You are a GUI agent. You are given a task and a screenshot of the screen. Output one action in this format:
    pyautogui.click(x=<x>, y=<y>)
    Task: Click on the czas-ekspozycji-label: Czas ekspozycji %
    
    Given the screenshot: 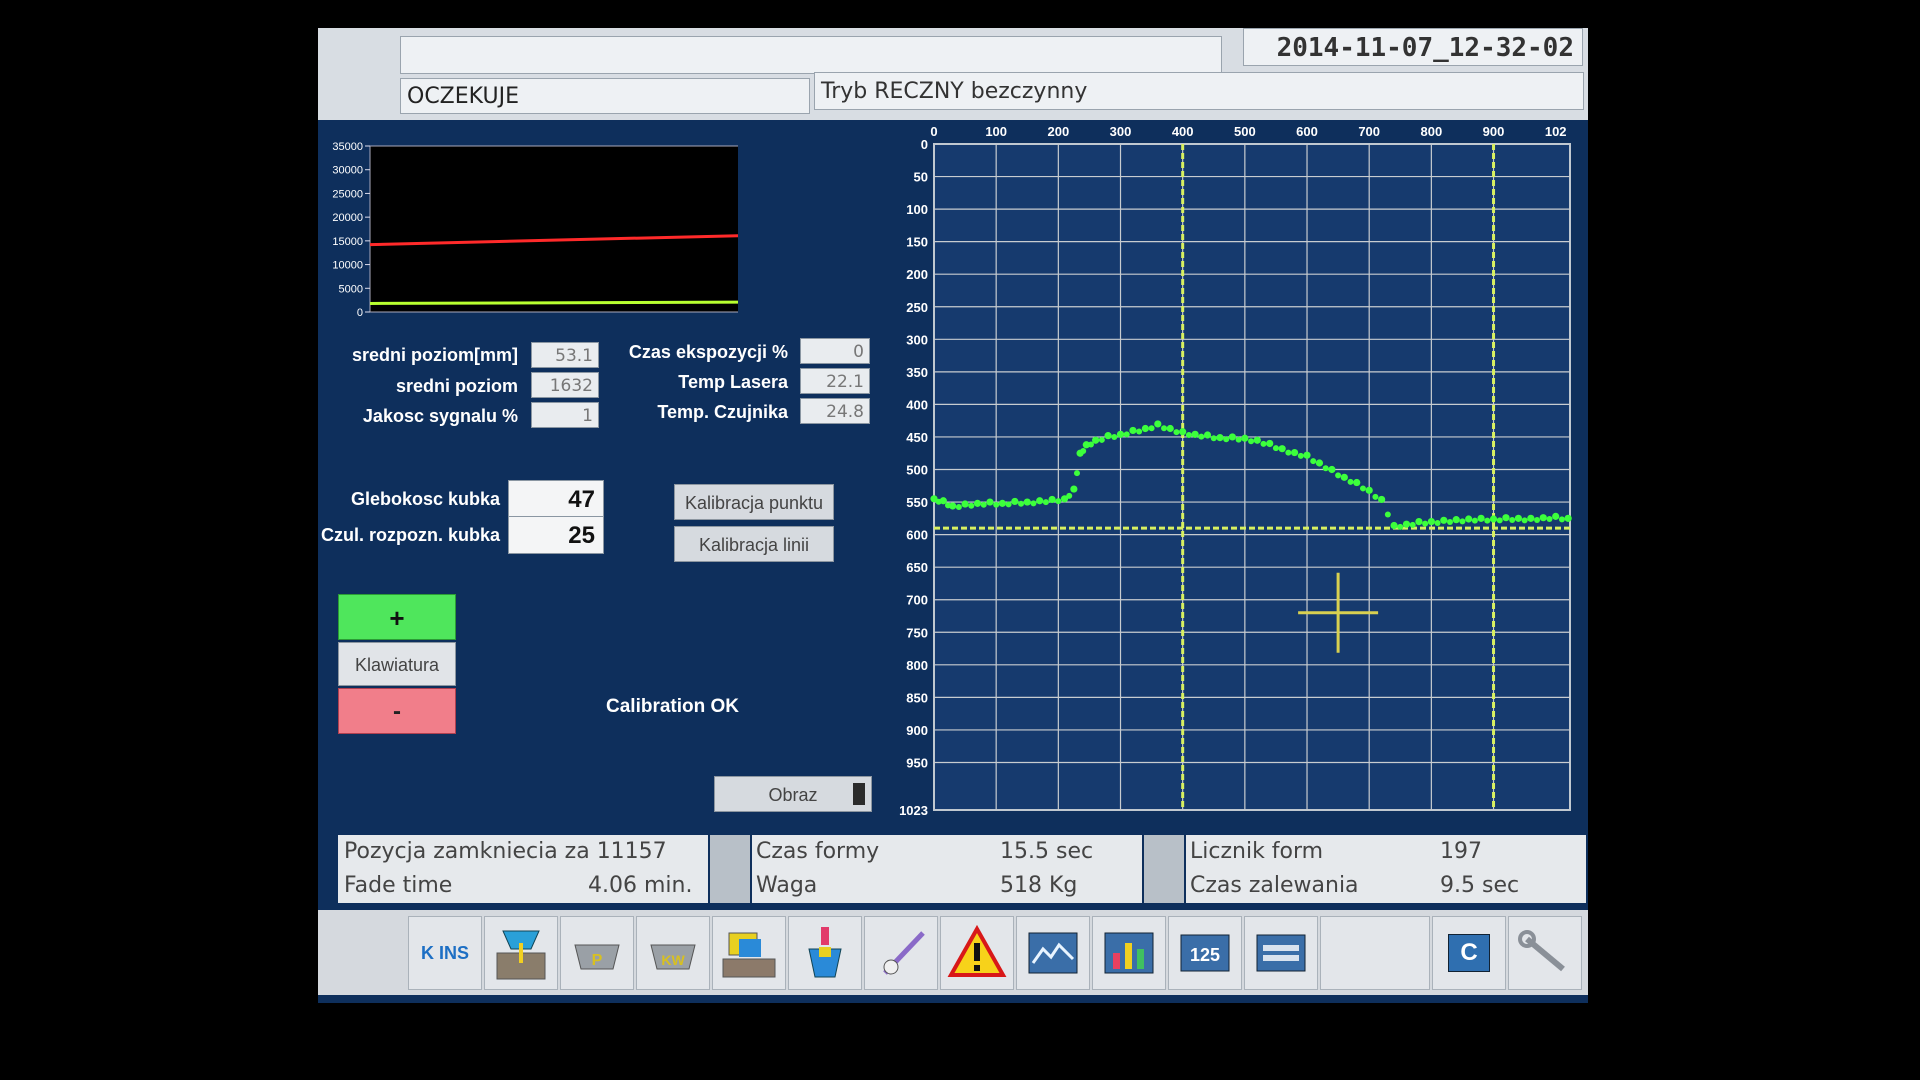 What is the action you would take?
    pyautogui.click(x=708, y=352)
    